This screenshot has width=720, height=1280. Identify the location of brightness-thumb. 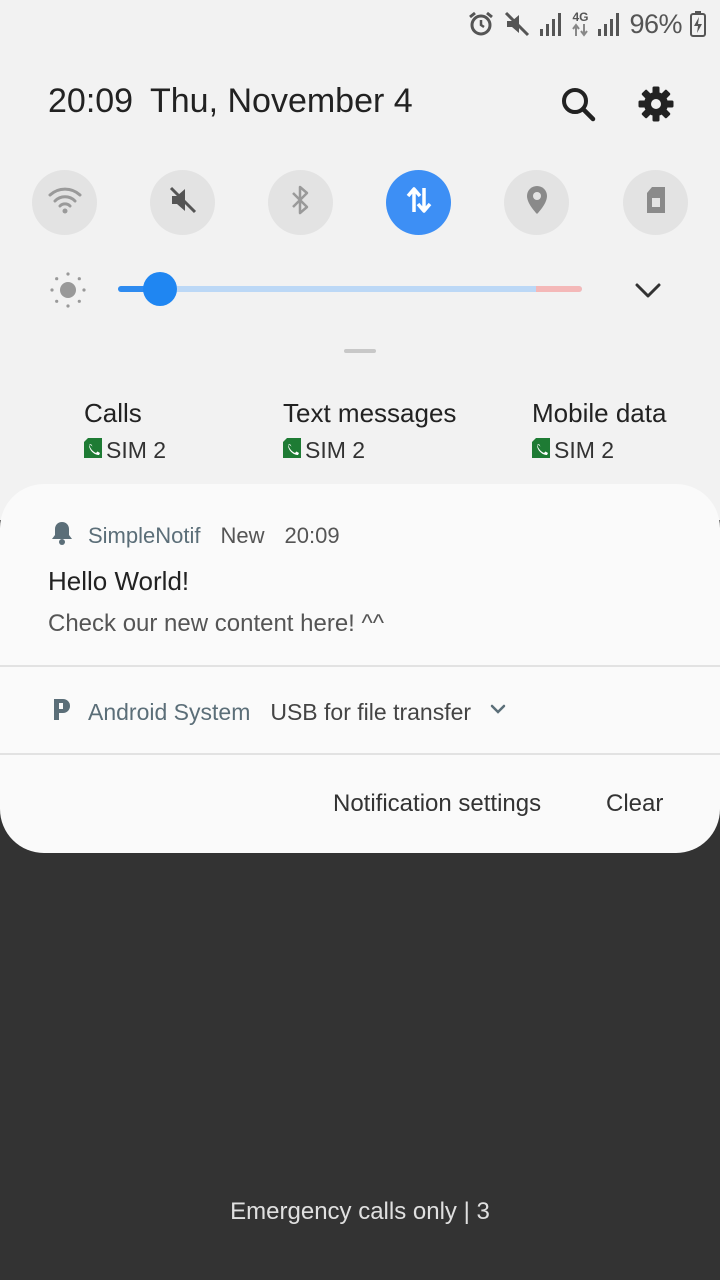
(159, 289).